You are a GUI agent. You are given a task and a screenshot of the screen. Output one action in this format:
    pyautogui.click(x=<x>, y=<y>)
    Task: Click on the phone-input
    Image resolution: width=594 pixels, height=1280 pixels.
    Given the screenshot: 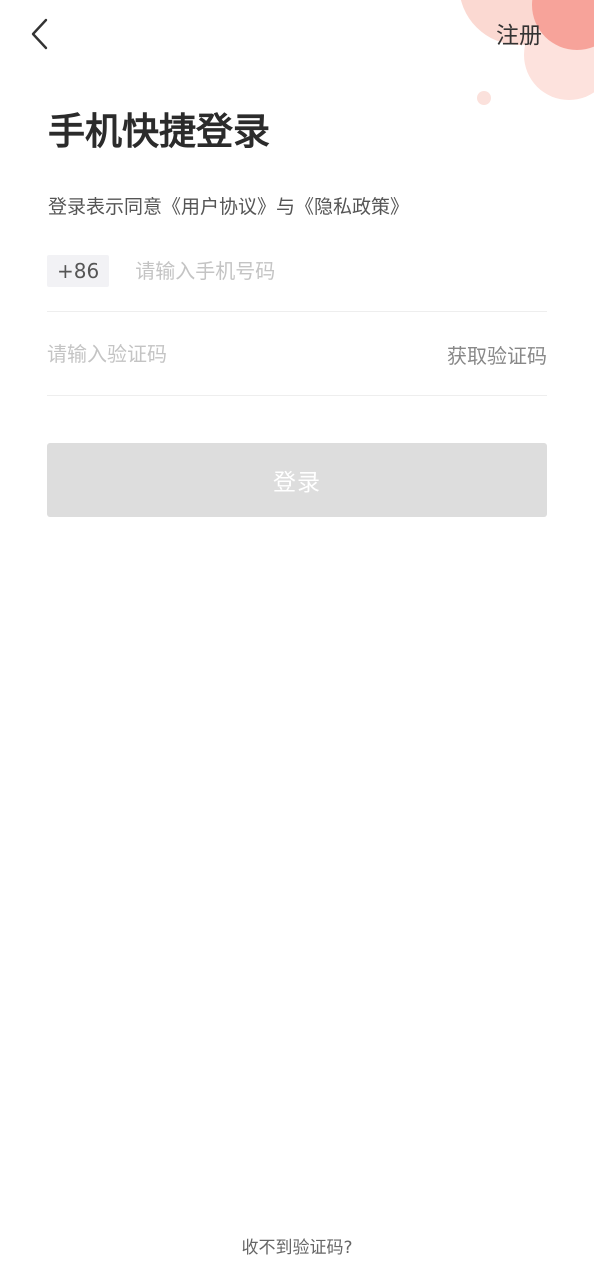 What is the action you would take?
    pyautogui.click(x=341, y=271)
    